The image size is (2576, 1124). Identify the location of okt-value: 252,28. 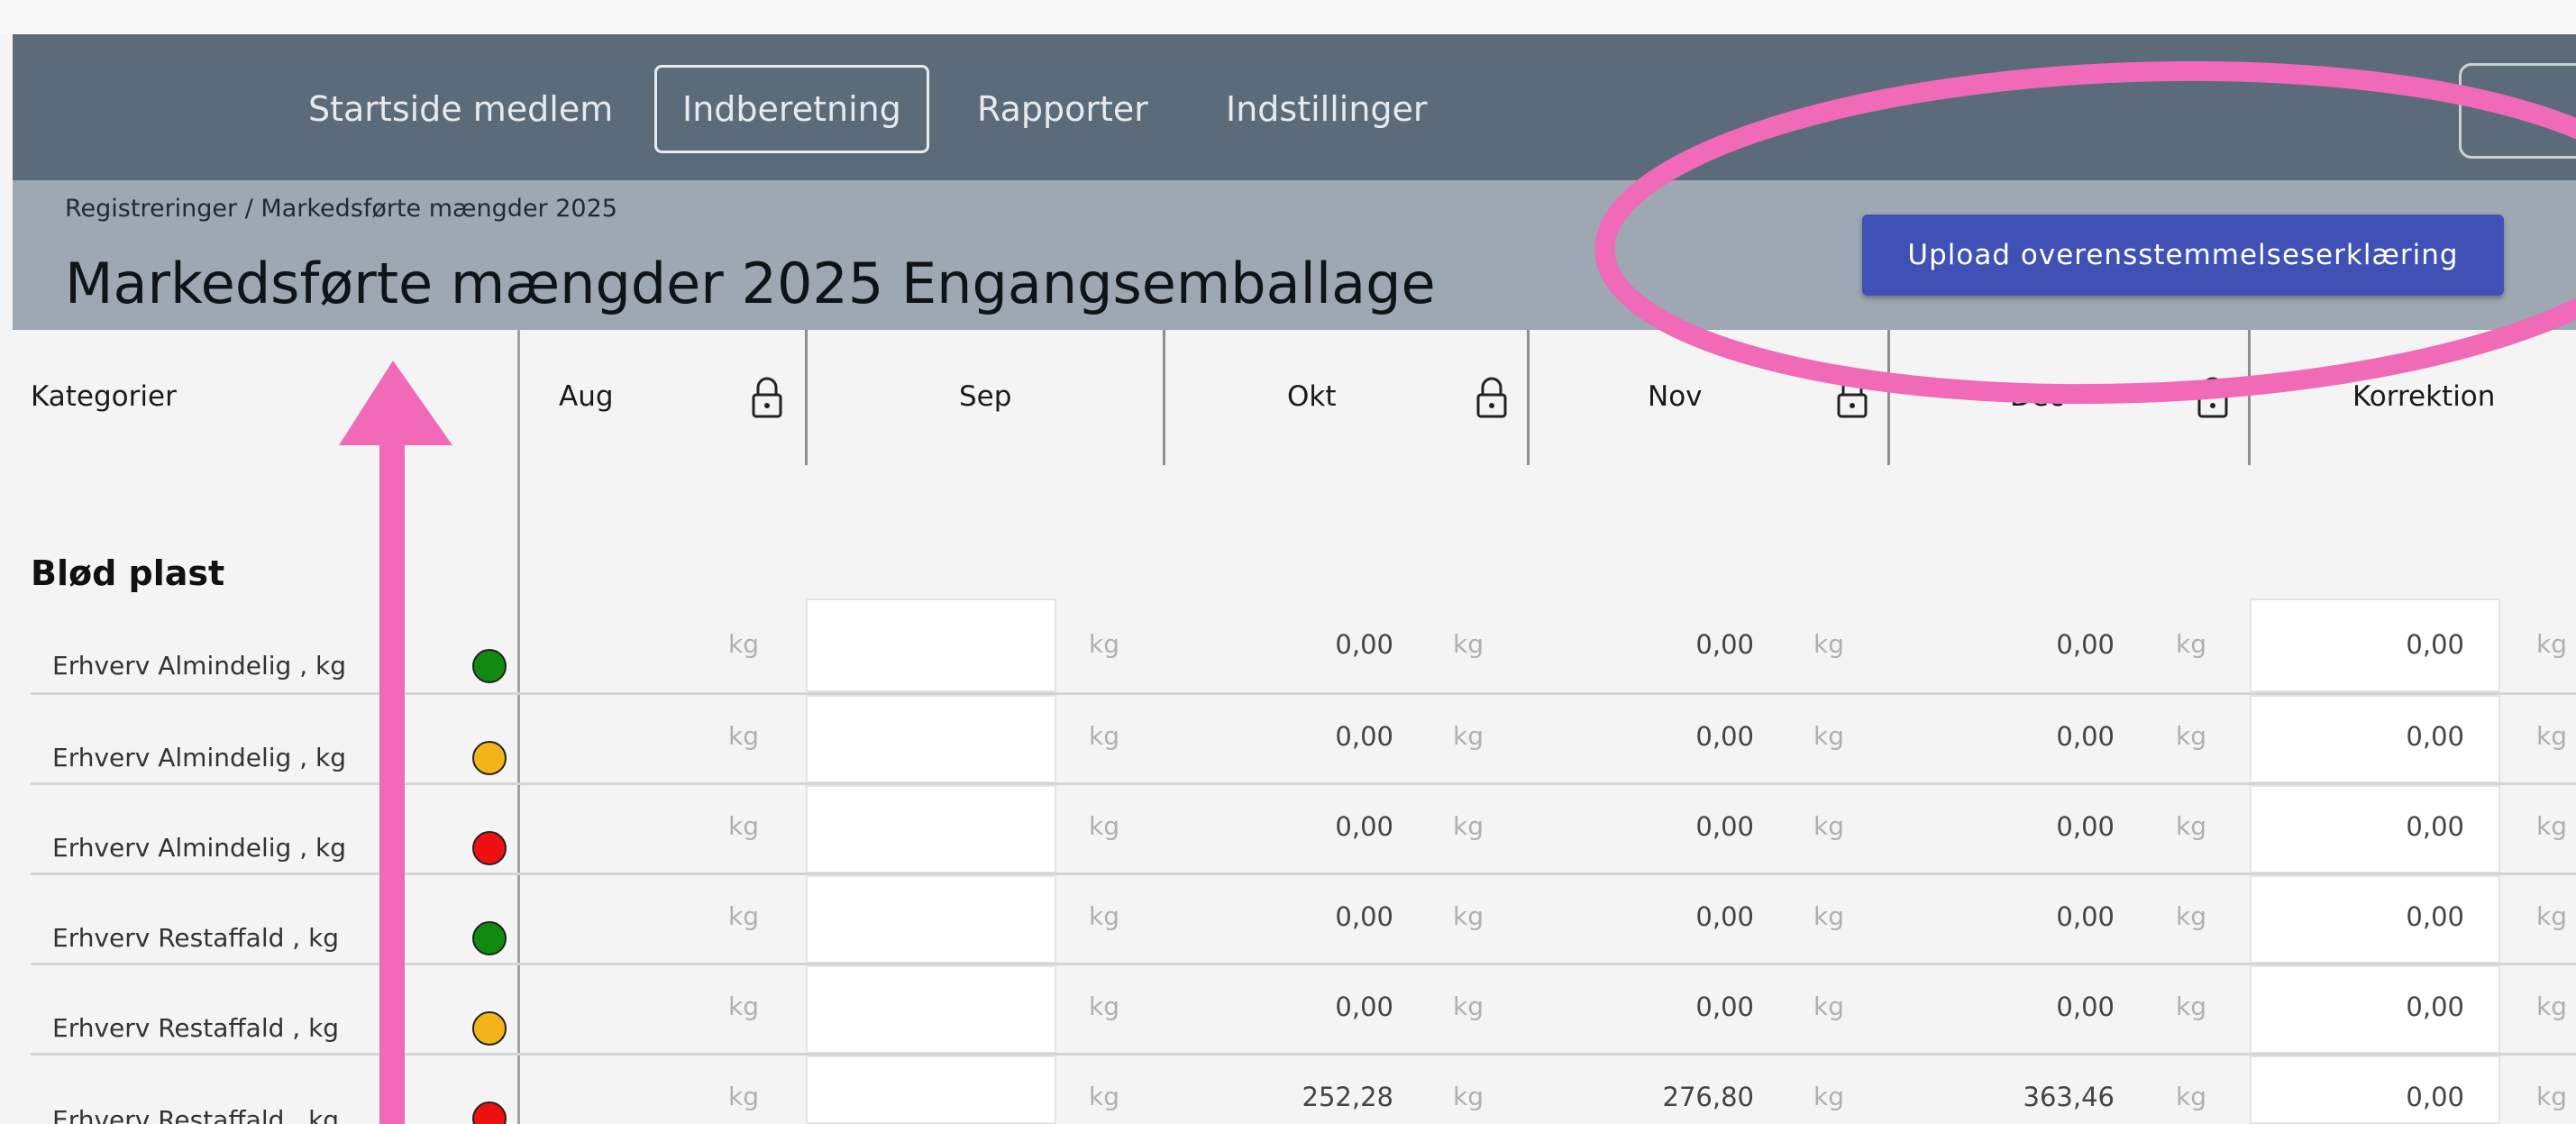
(1347, 1097).